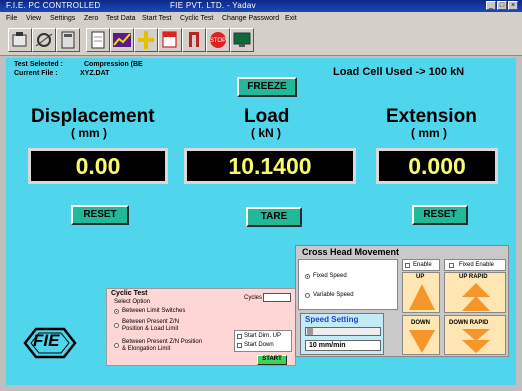  What do you see at coordinates (11, 18) in the screenshot?
I see `menu-file: File` at bounding box center [11, 18].